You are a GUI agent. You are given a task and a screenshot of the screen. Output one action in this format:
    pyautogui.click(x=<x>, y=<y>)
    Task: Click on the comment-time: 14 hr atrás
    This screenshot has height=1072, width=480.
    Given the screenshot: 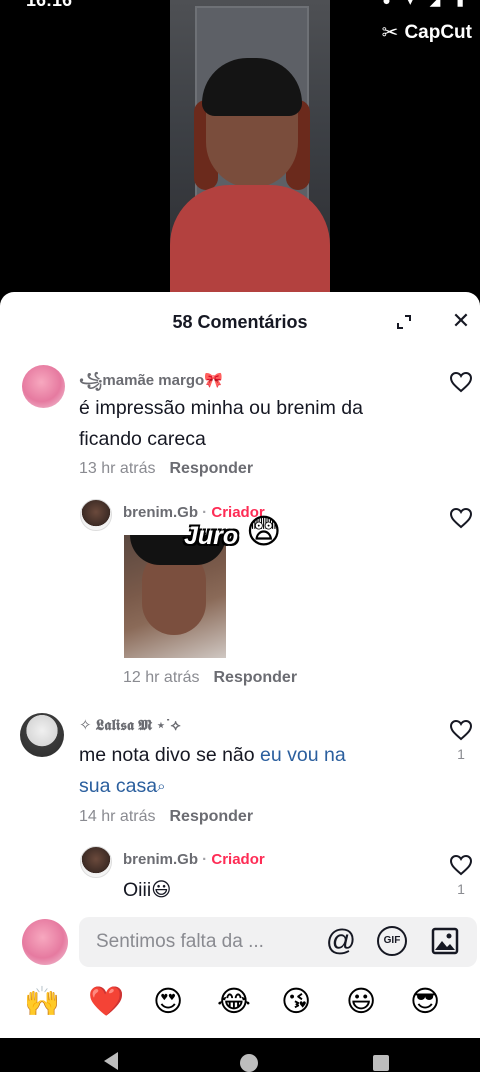 What is the action you would take?
    pyautogui.click(x=117, y=816)
    